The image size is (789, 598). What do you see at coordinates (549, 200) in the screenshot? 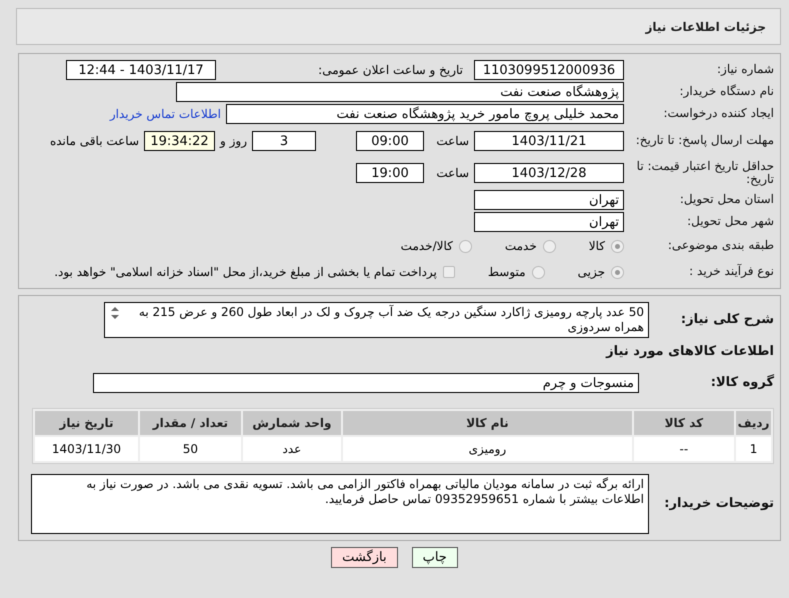
I see `province-field: تهران` at bounding box center [549, 200].